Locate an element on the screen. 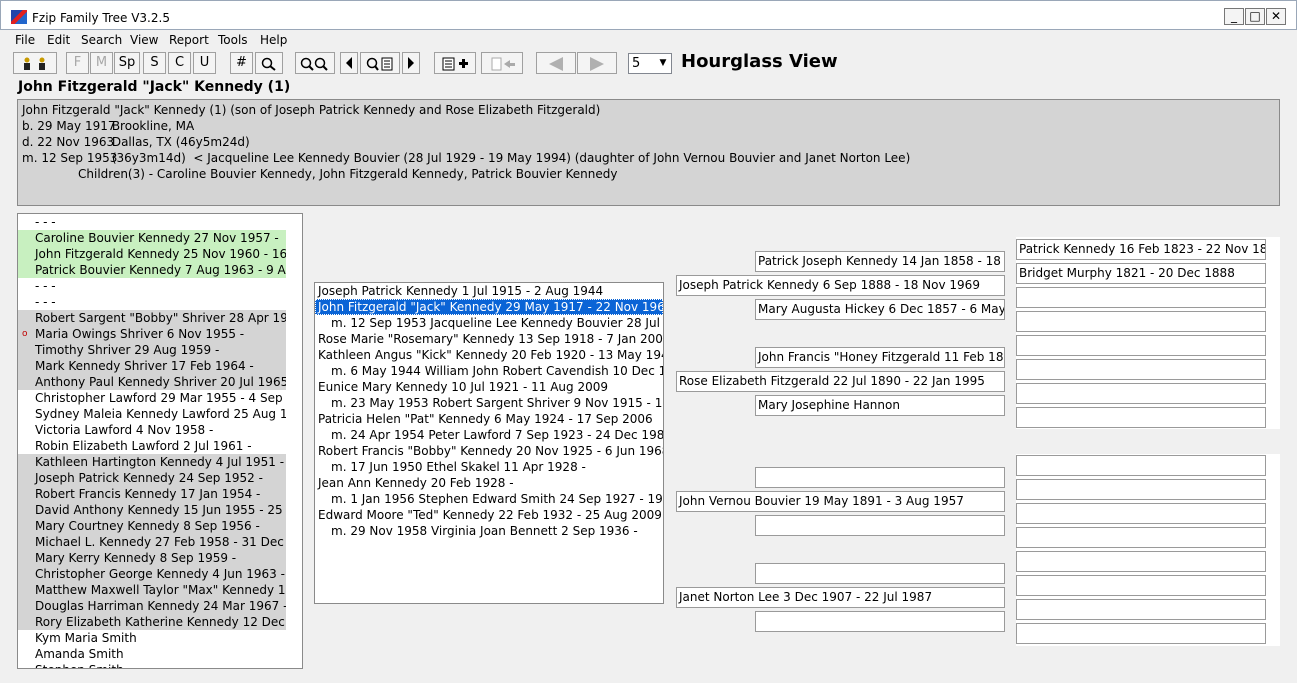 The image size is (1297, 683). descendant-row: o Maria Owings Shriver 6 Nov 1955 - is located at coordinates (152, 334).